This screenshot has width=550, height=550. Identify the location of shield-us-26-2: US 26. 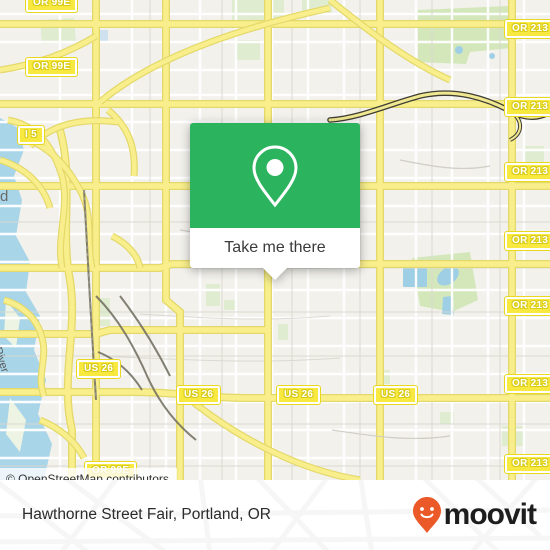
(199, 395).